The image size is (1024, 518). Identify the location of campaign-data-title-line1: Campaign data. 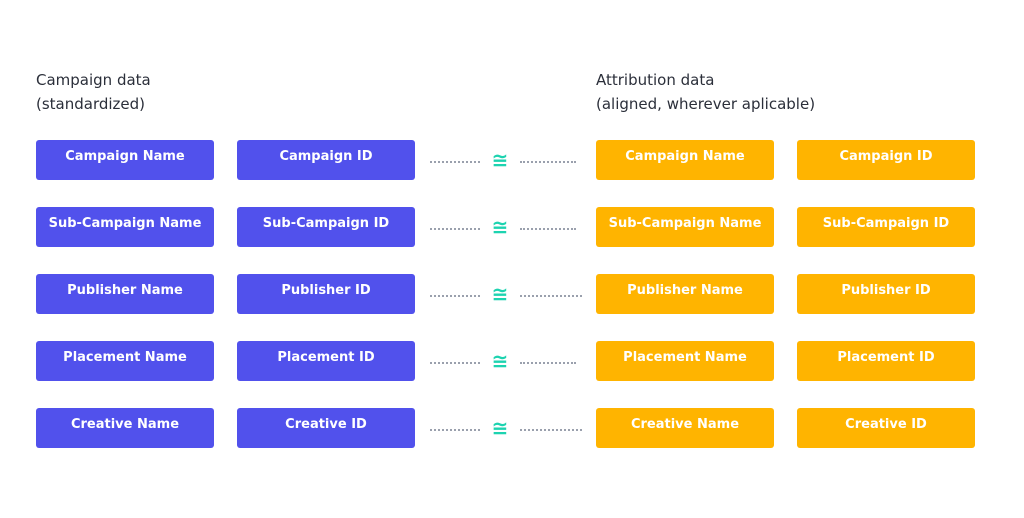
(93, 80).